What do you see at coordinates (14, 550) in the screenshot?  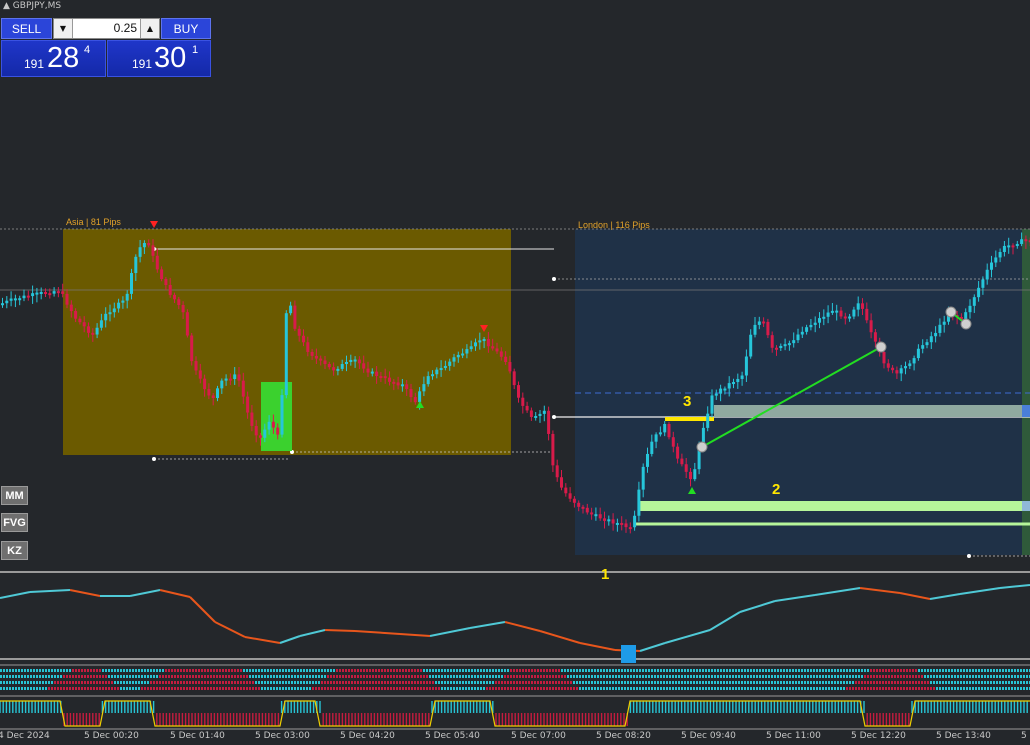 I see `kz-button: KZ` at bounding box center [14, 550].